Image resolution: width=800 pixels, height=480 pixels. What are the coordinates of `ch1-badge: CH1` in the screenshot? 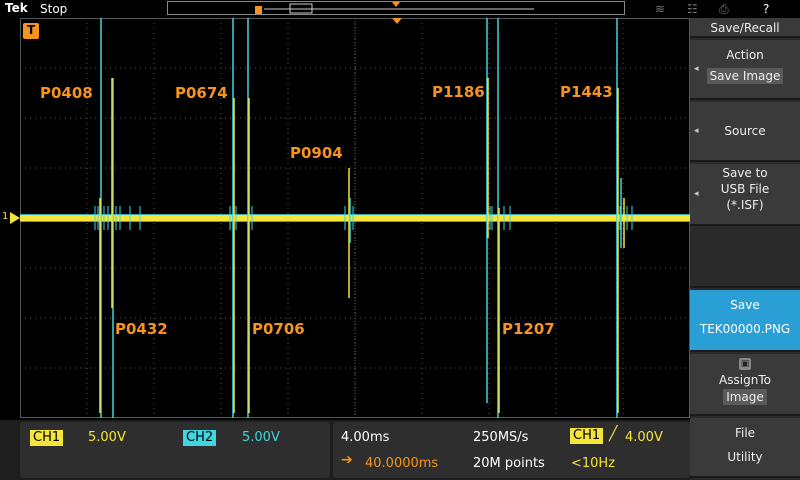 It's located at (47, 438).